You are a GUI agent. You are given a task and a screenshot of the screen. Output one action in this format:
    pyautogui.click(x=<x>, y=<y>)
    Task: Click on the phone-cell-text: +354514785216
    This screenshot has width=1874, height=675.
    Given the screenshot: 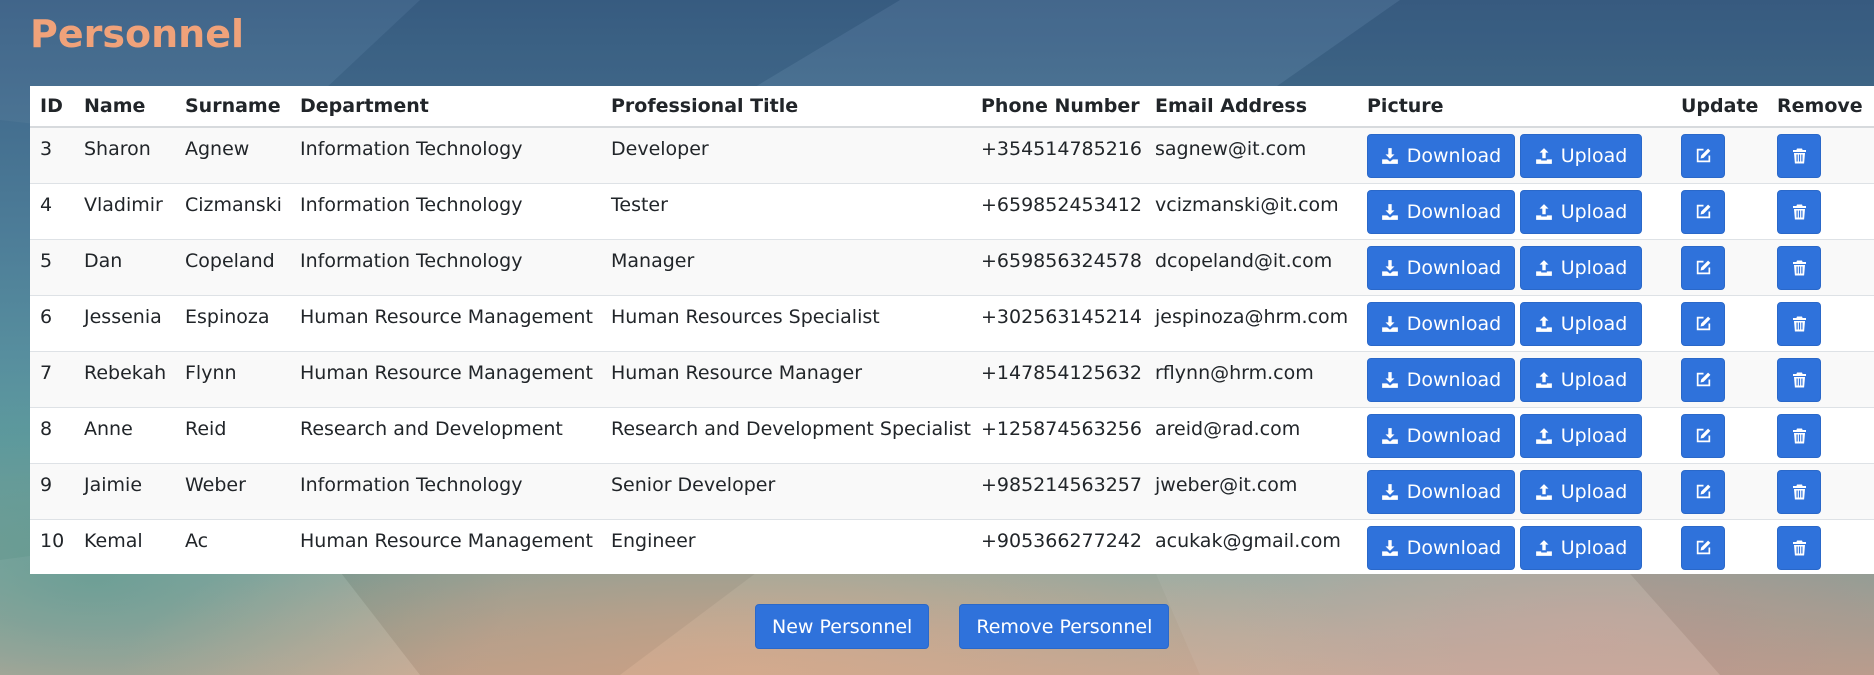 What is the action you would take?
    pyautogui.click(x=1061, y=148)
    